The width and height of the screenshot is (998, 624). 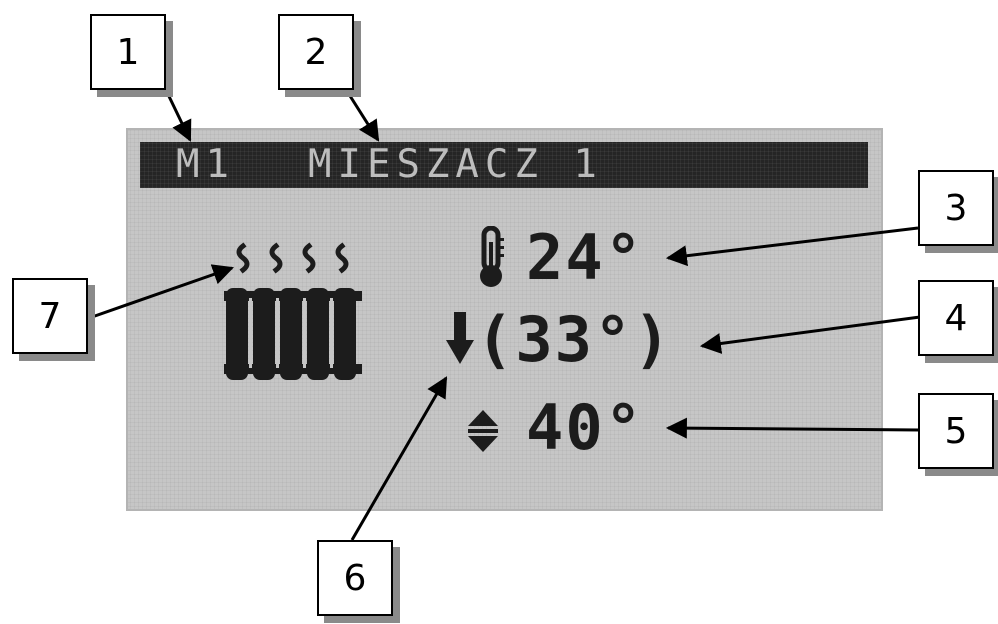 I want to click on callout-2: 2, so click(x=316, y=52).